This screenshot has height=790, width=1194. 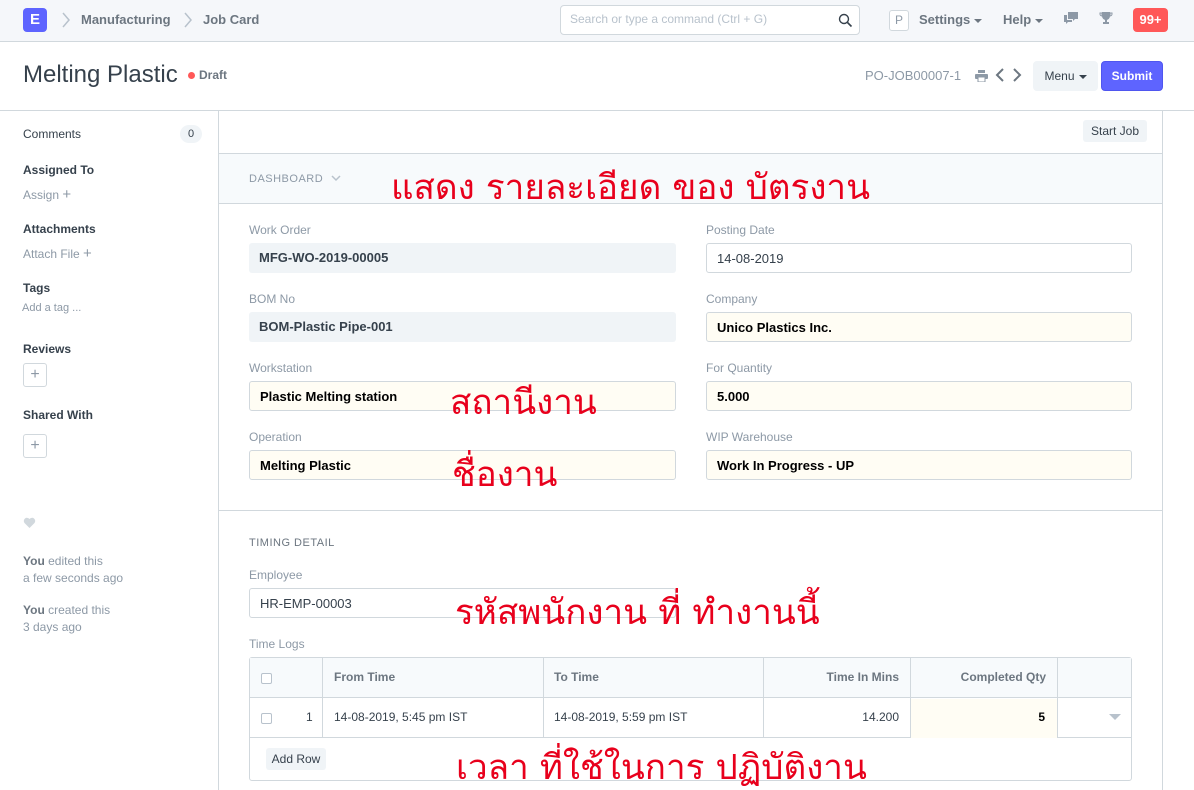 I want to click on annotation-workstation: สถานีงาน, so click(x=523, y=403).